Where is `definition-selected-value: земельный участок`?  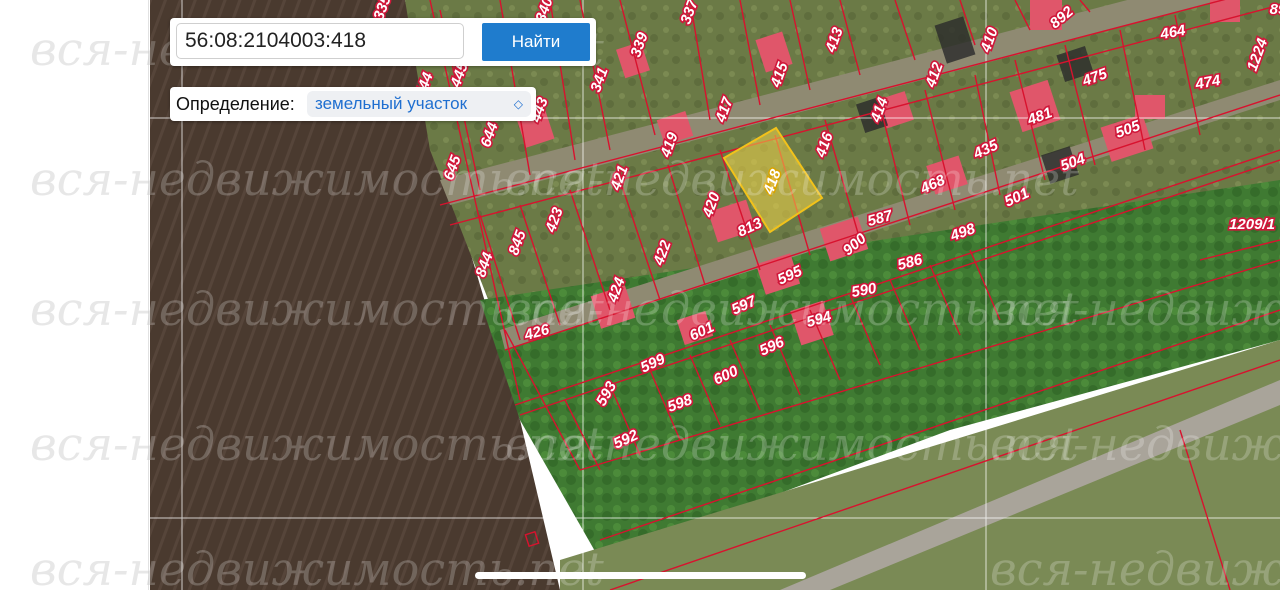 definition-selected-value: земельный участок is located at coordinates (391, 103).